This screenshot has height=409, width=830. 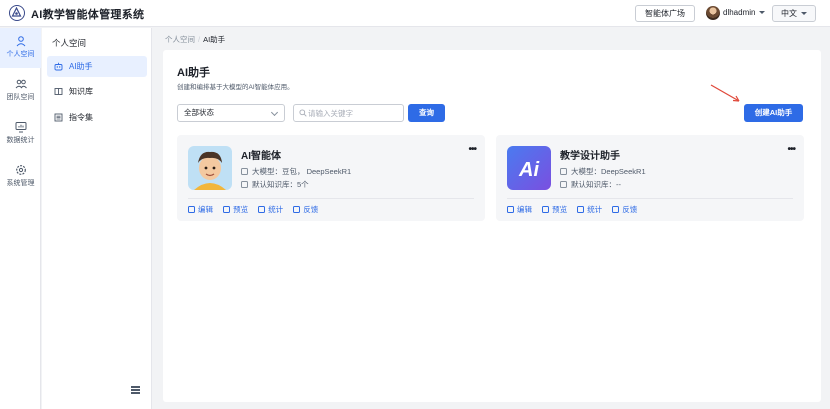 What do you see at coordinates (20, 177) in the screenshot?
I see `rail-item-system-admin: 系统管理` at bounding box center [20, 177].